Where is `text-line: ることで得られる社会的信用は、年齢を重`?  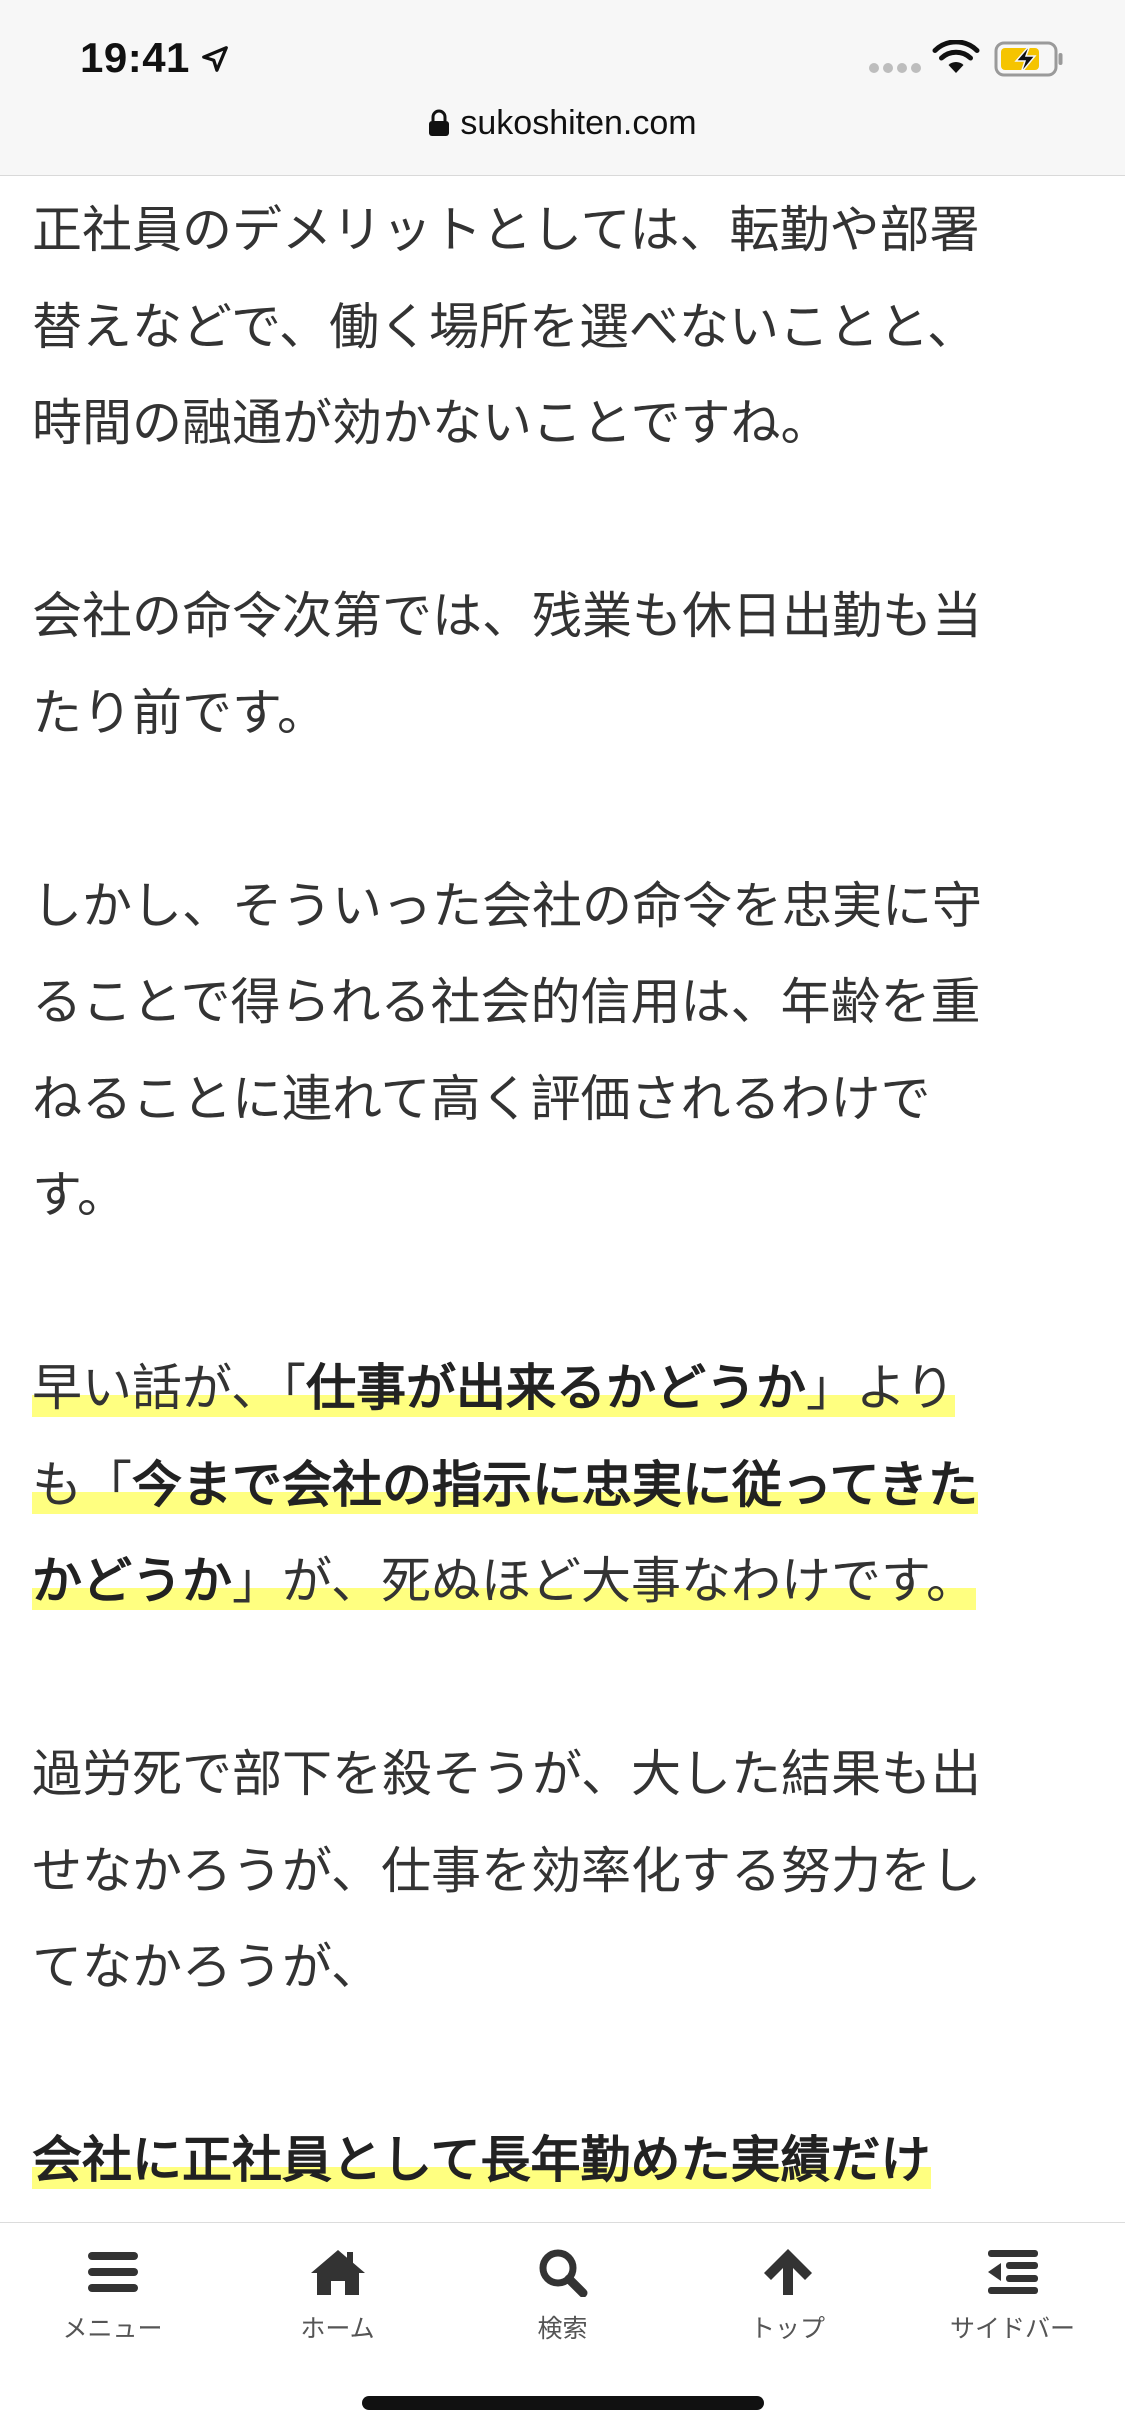
text-line: ることで得られる社会的信用は、年齢を重 is located at coordinates (506, 1002).